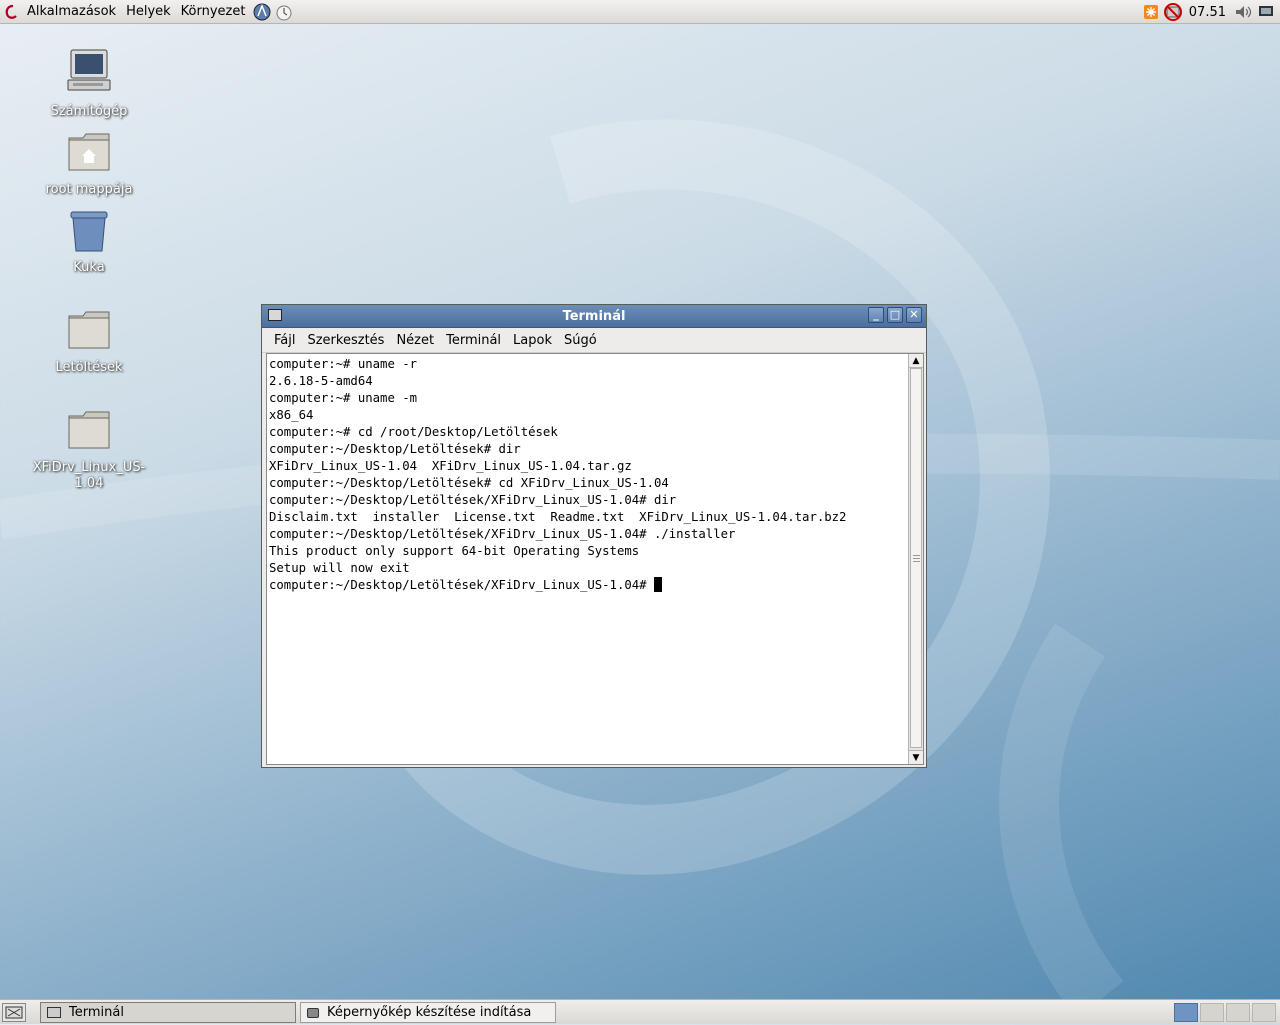 This screenshot has height=1025, width=1280. I want to click on menu-system: Környezet, so click(213, 11).